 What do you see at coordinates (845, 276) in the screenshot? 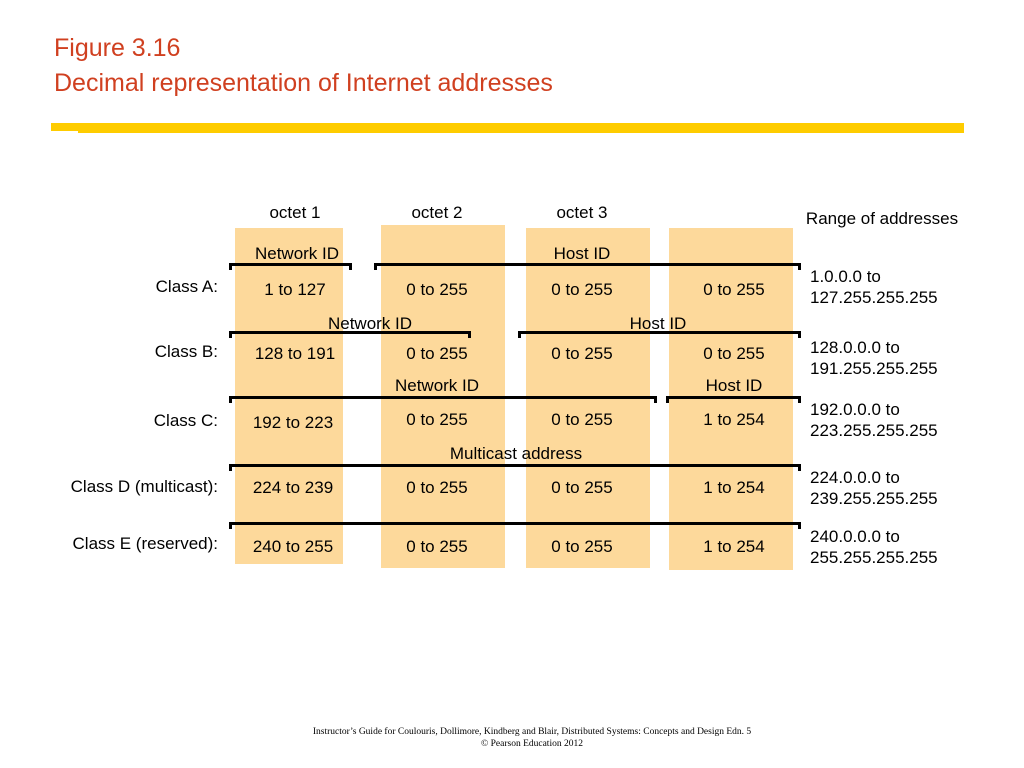
I see `class-a-range-from: 1.0.0.0 to` at bounding box center [845, 276].